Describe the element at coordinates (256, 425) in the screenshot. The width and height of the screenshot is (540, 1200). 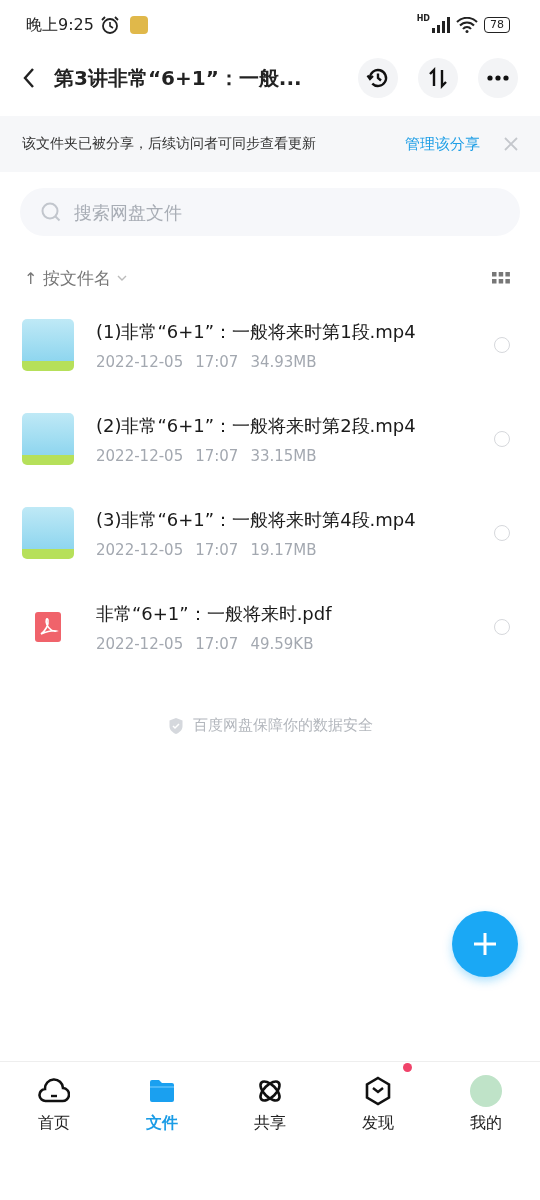
I see `file-name: (2)非常“6+1”：一般将来时第2段.mp4` at that location.